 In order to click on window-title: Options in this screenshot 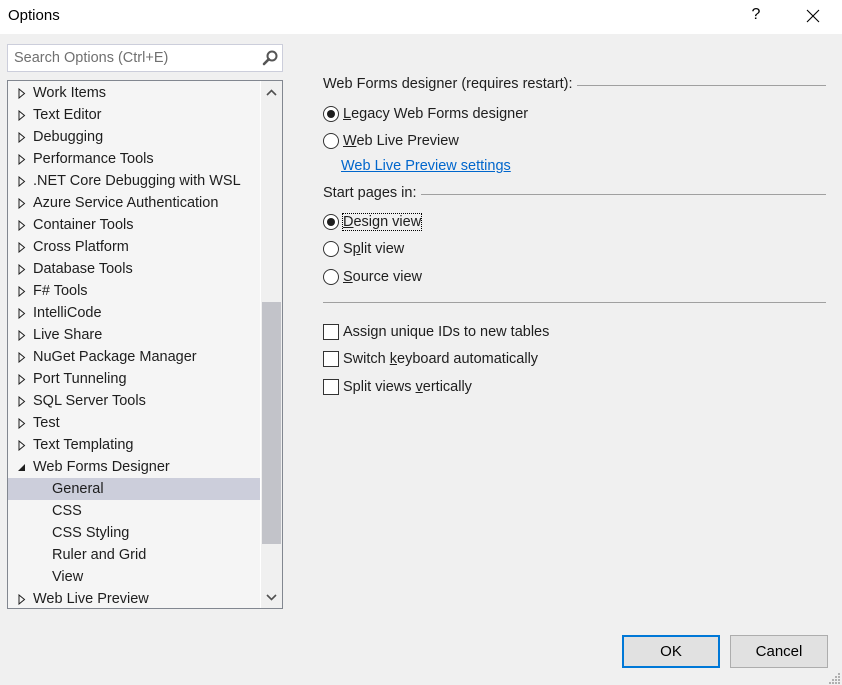, I will do `click(34, 15)`.